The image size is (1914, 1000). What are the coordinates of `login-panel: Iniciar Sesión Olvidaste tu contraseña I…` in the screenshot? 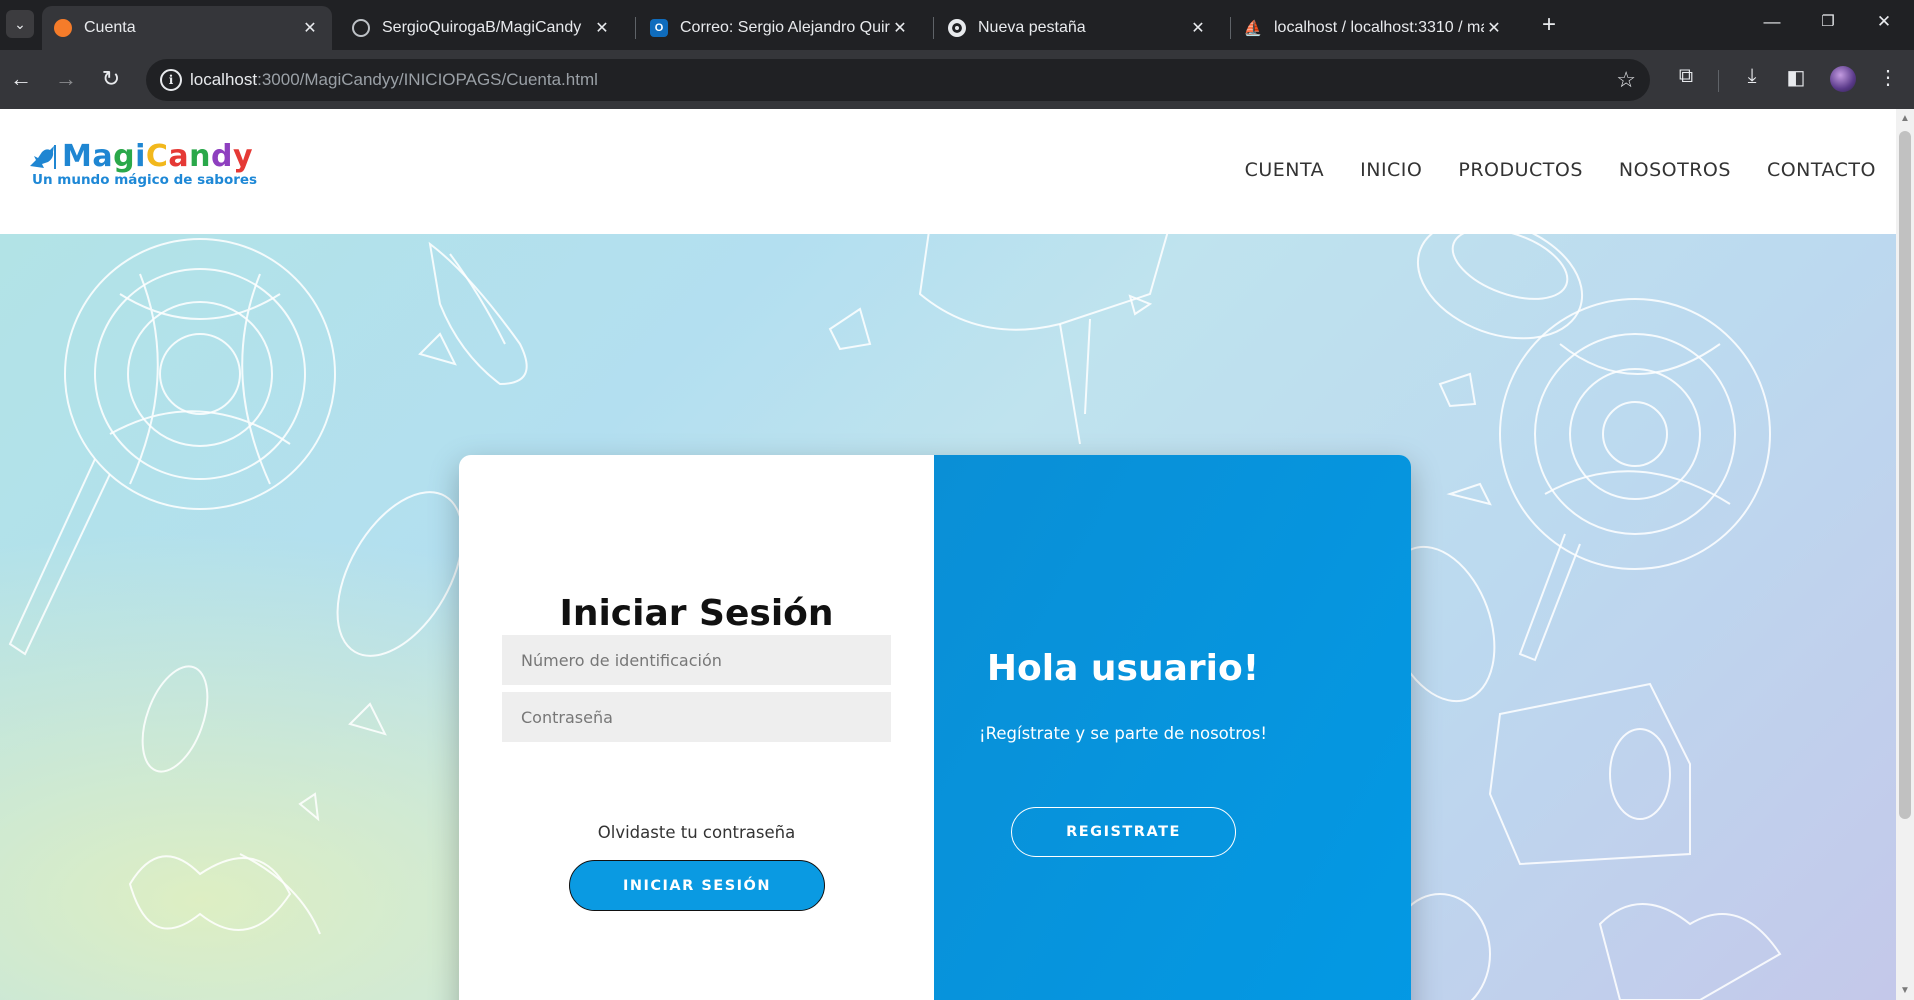 It's located at (696, 727).